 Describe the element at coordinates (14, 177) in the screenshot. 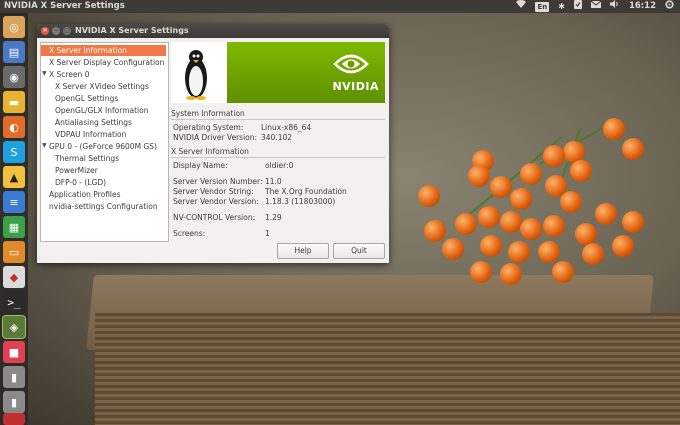

I see `inkscape-icon: ▲` at that location.